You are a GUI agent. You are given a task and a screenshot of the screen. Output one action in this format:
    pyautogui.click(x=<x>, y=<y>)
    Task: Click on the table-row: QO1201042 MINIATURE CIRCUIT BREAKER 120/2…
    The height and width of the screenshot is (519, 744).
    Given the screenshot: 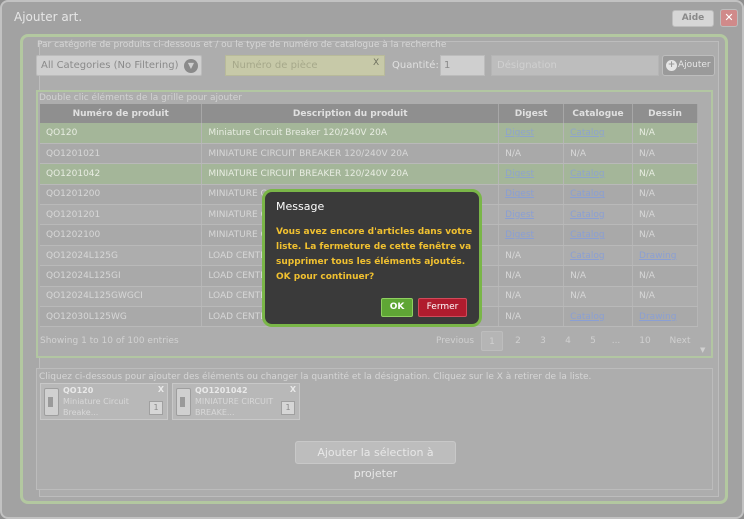 What is the action you would take?
    pyautogui.click(x=369, y=174)
    